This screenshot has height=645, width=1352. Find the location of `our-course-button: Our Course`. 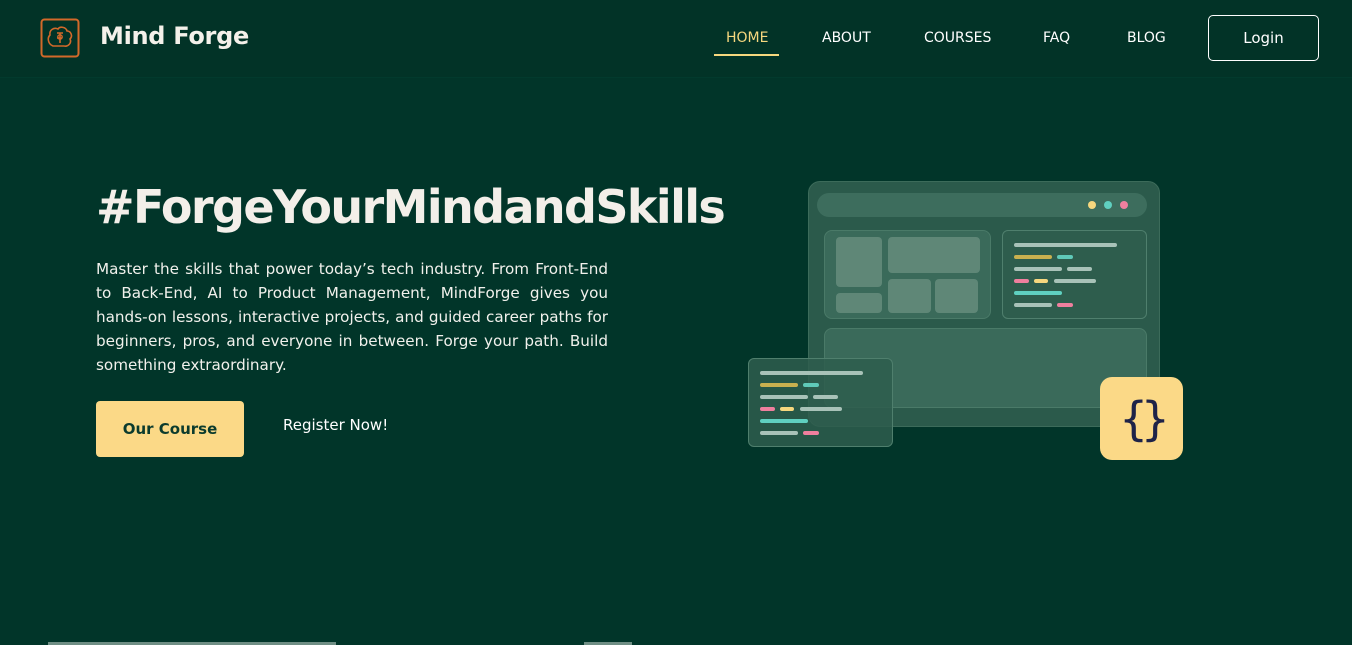

our-course-button: Our Course is located at coordinates (170, 429).